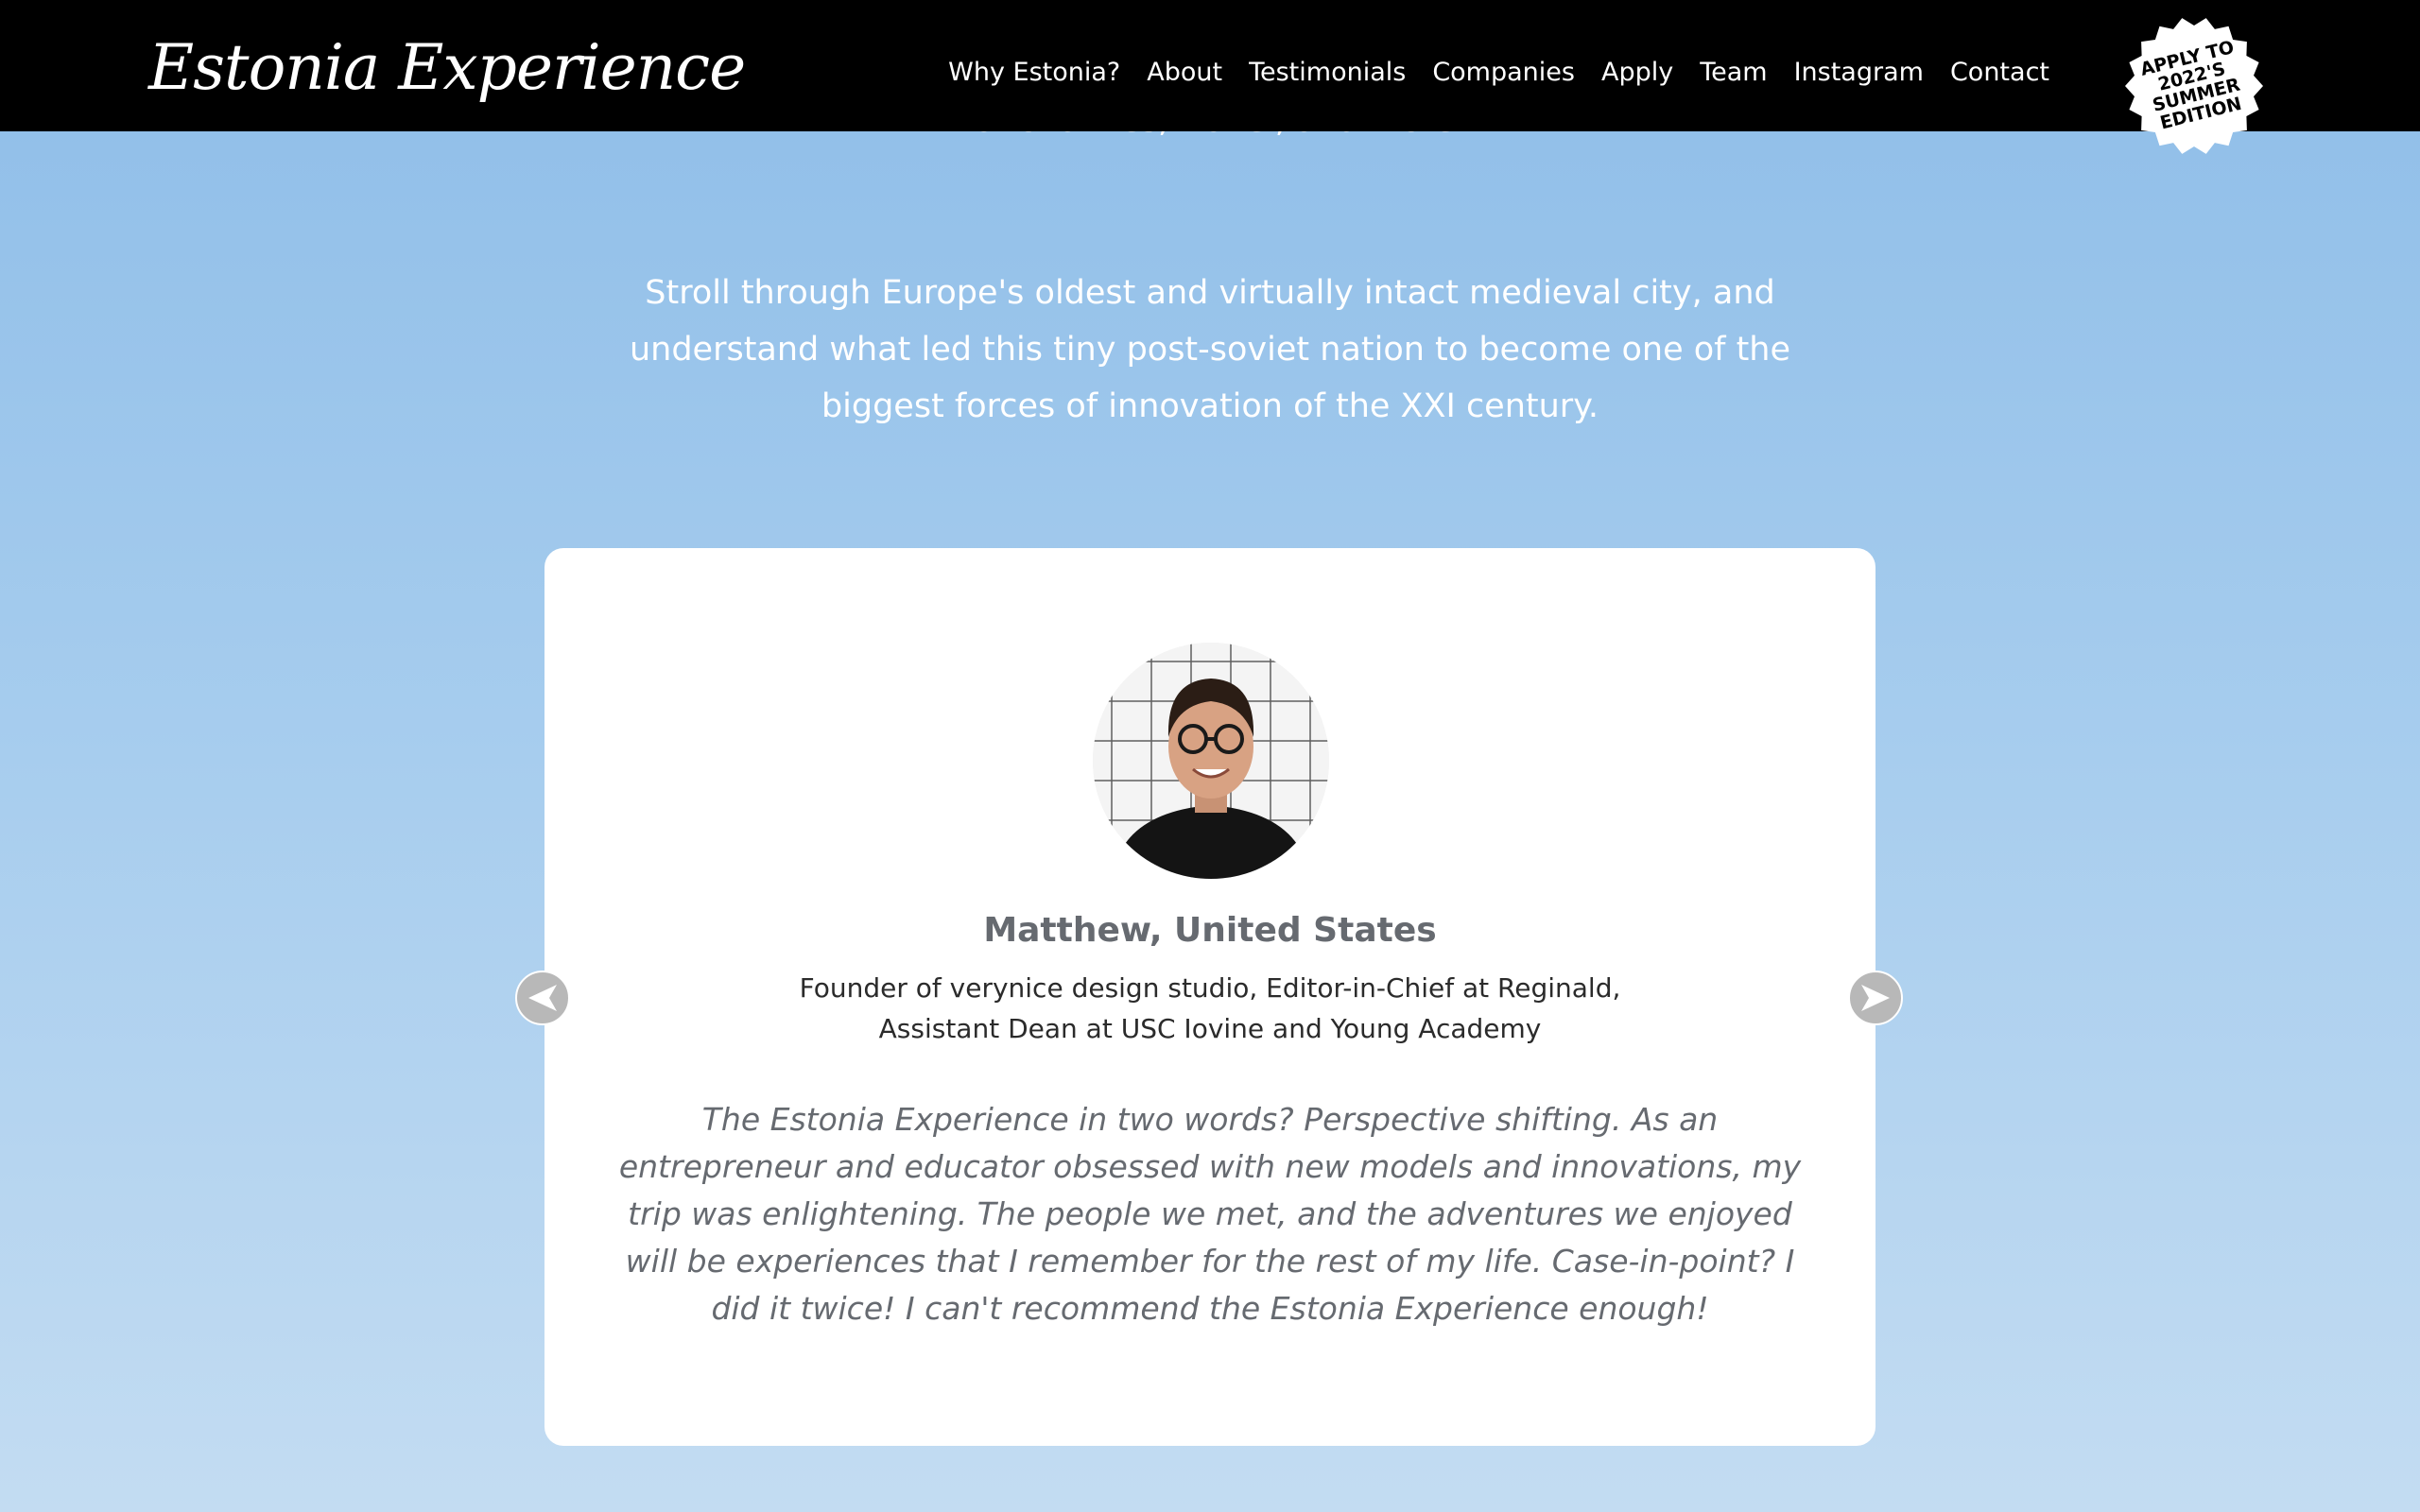 This screenshot has width=2420, height=1512. I want to click on nav-link-contact: Contact, so click(2000, 72).